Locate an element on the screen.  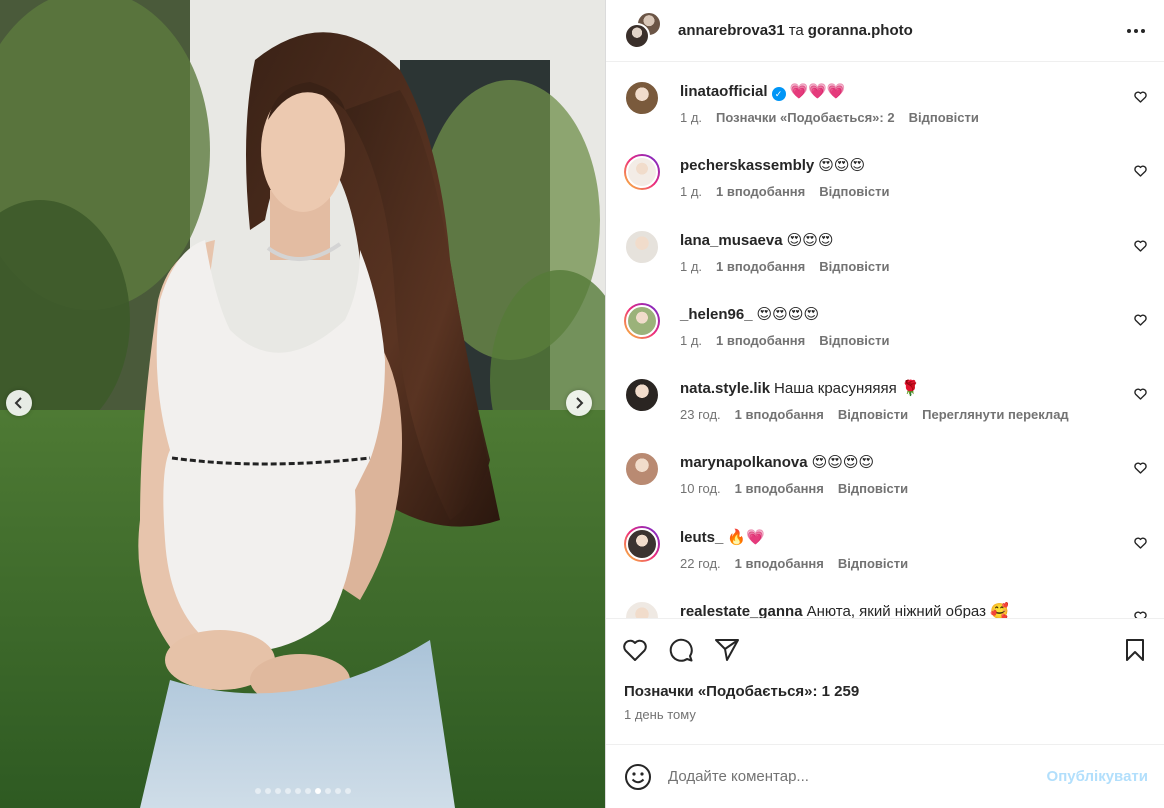
post-header: annarebrova31 та goranna.photo is located at coordinates (885, 31).